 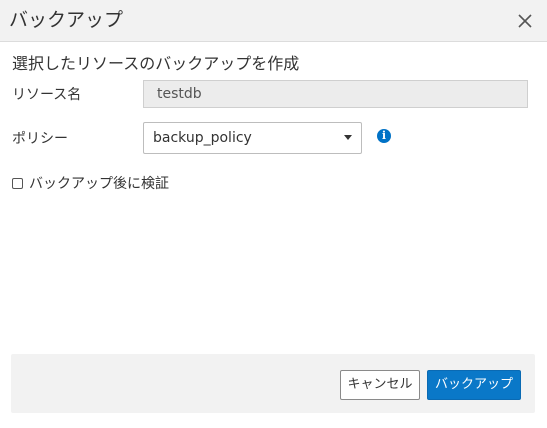 I want to click on backup-button: バックアップ, so click(x=474, y=385).